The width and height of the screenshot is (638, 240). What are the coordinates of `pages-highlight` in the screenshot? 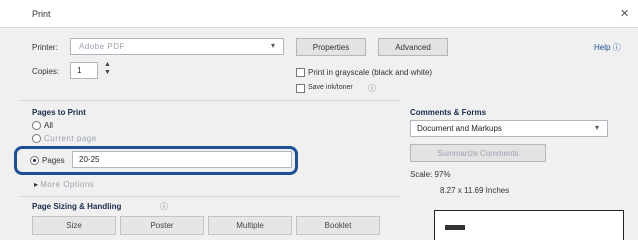 It's located at (156, 160).